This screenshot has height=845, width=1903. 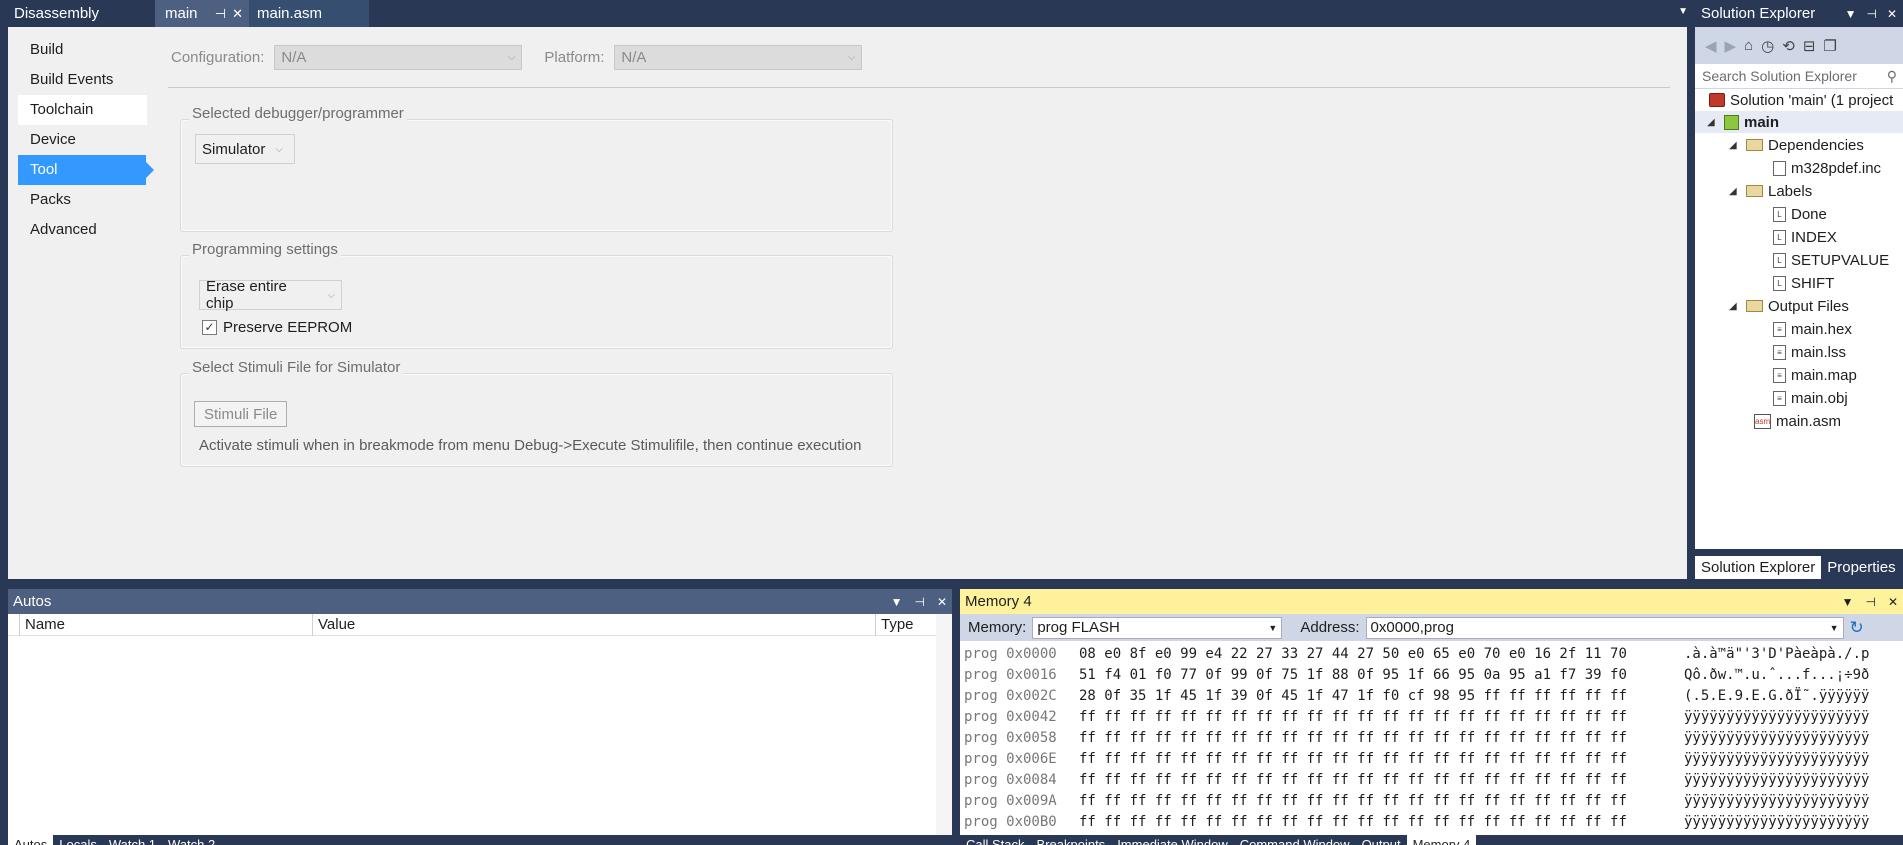 I want to click on collapse-all-icon: ⊟, so click(x=1809, y=46).